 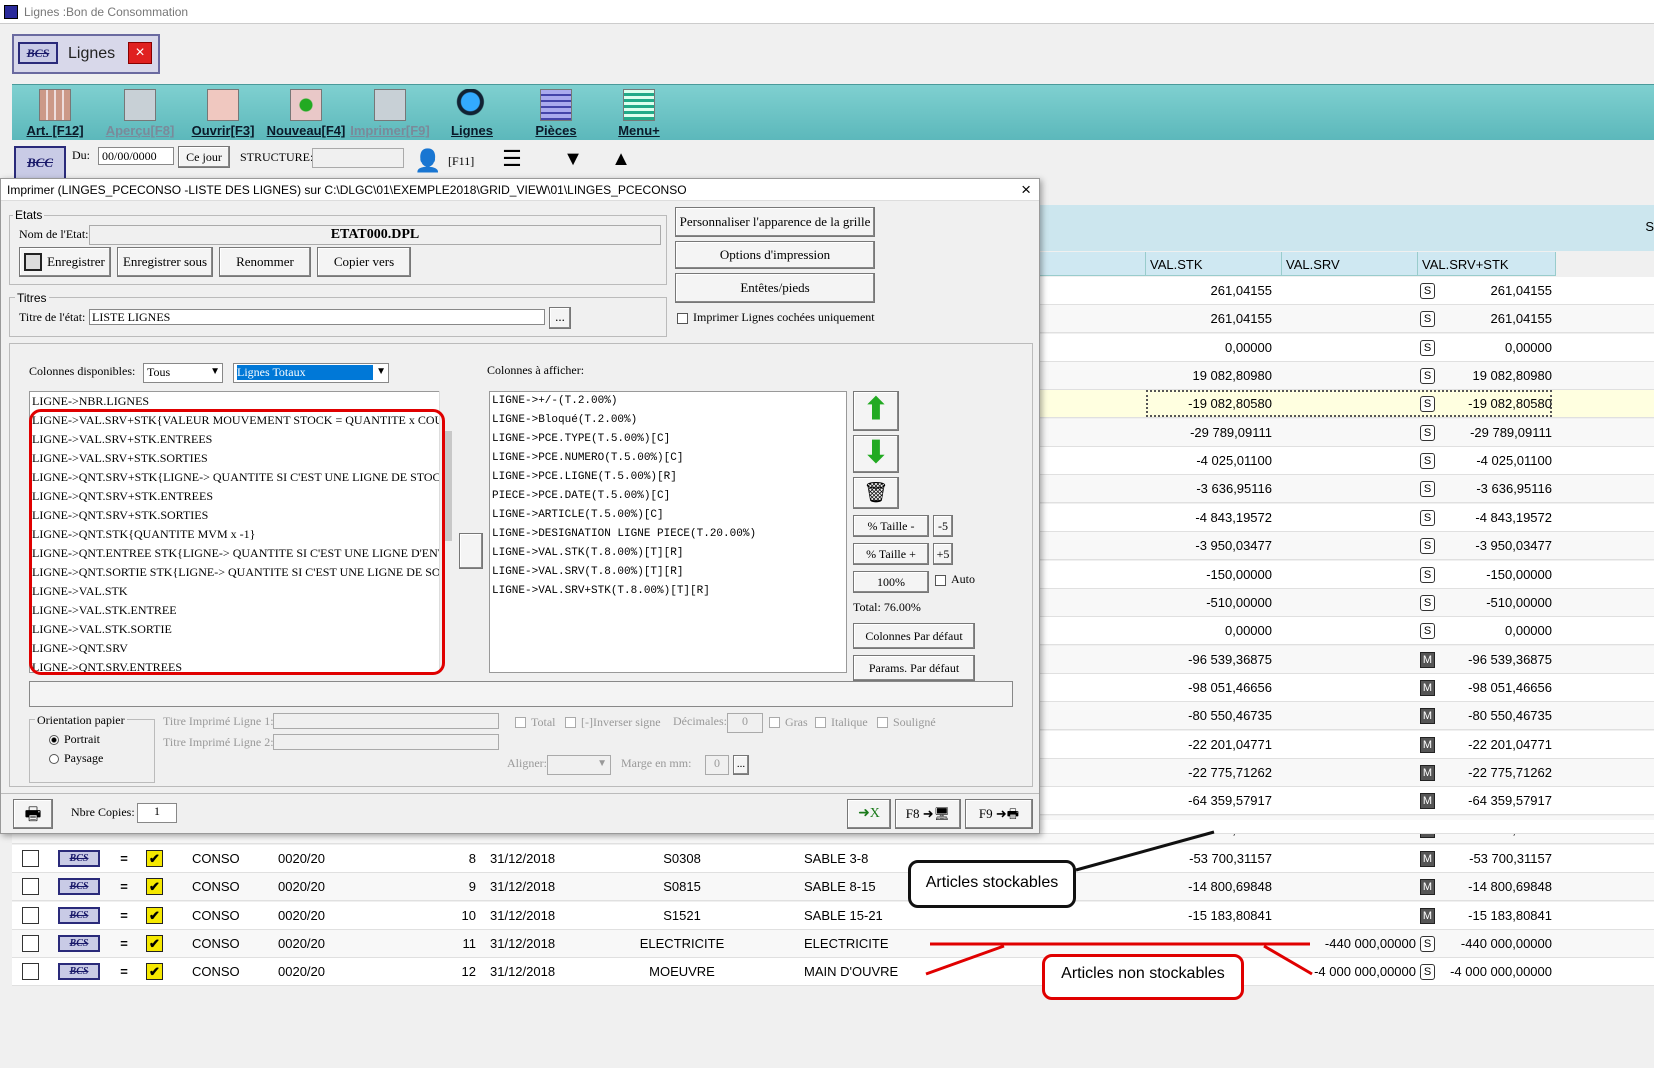 I want to click on lignes-totaux-select: Lignes Totaux ▼, so click(x=311, y=373).